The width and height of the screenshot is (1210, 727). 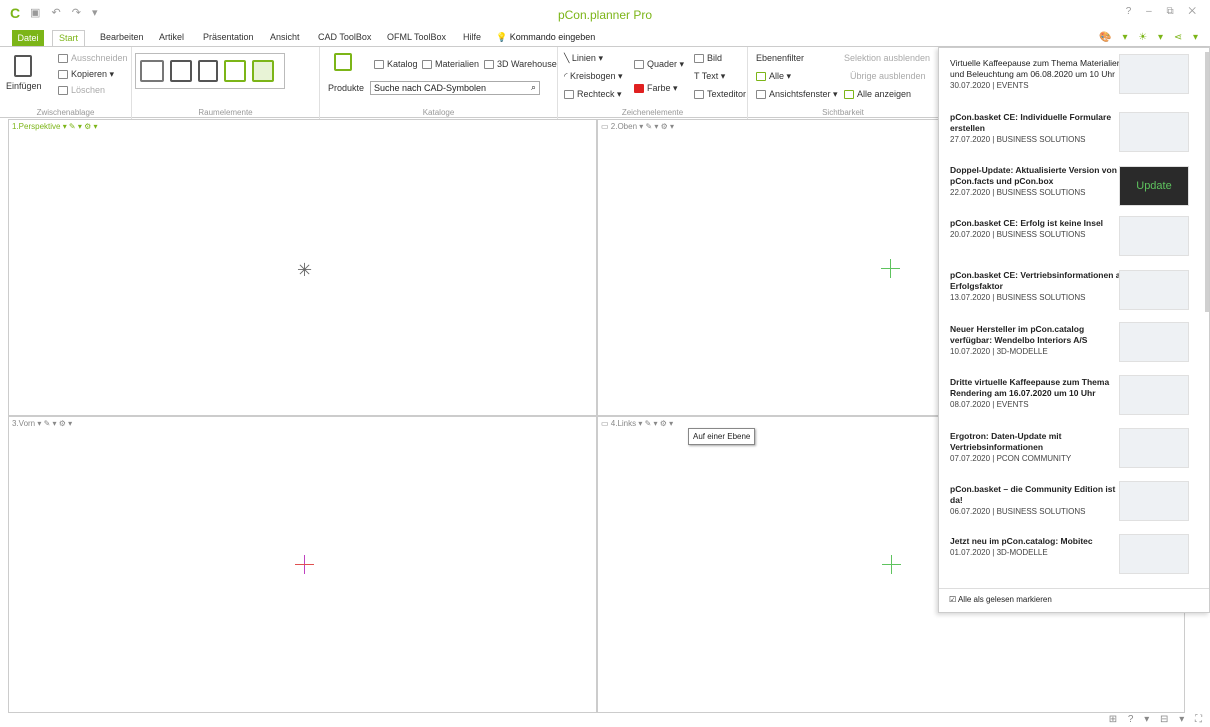 I want to click on door-icon, so click(x=208, y=71).